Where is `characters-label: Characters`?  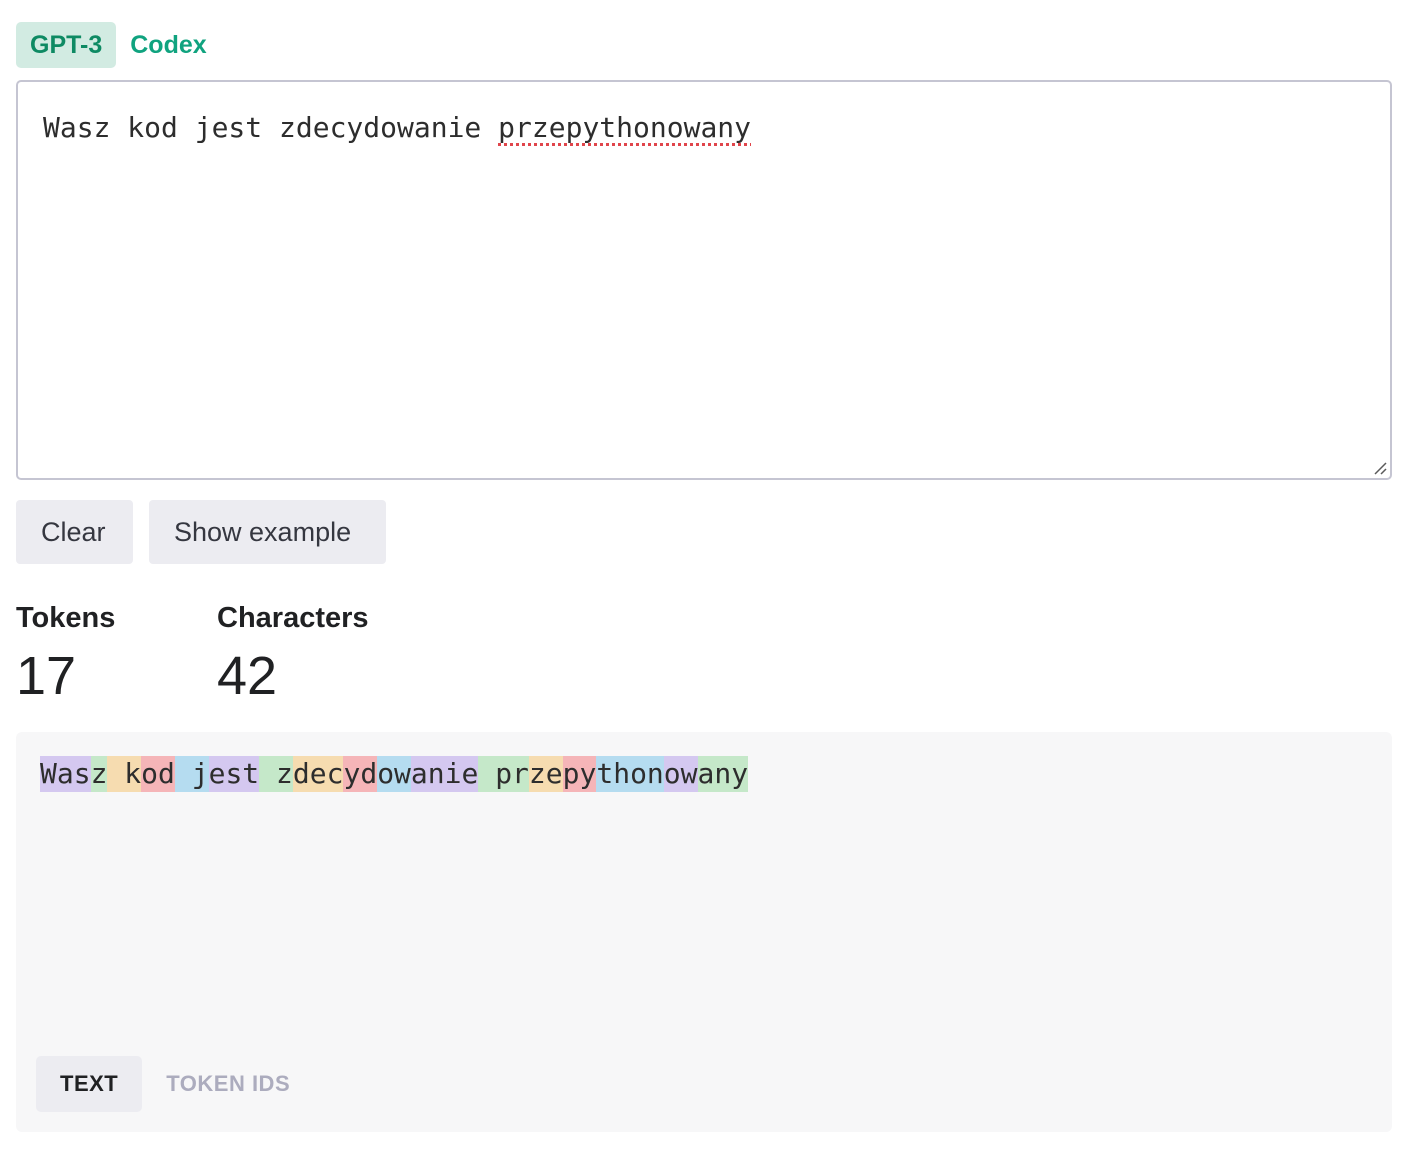
characters-label: Characters is located at coordinates (293, 618).